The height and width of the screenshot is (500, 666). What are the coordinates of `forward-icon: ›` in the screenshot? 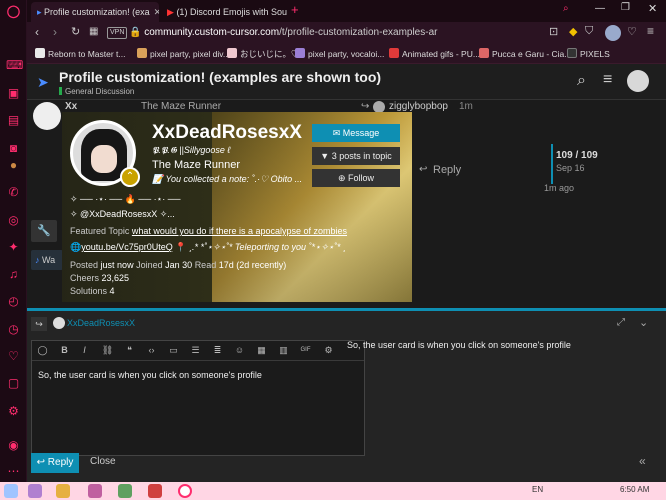 It's located at (55, 32).